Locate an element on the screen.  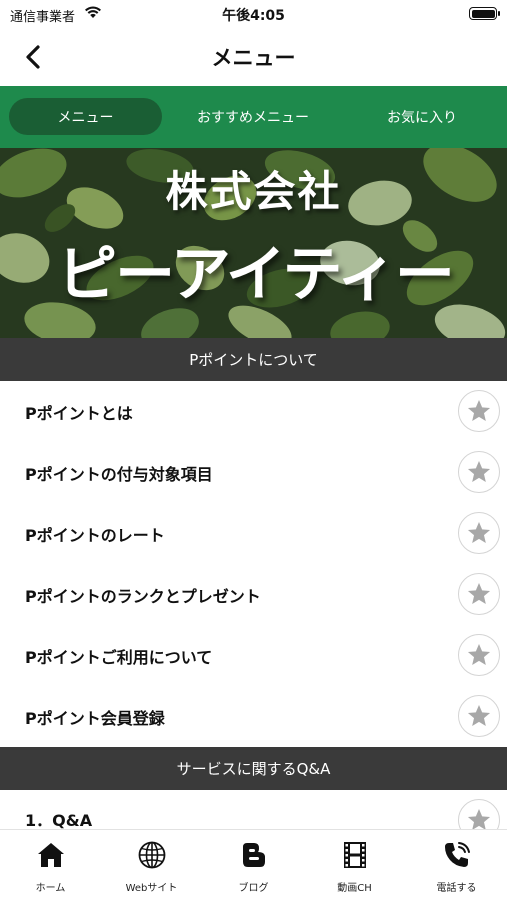
list-item-label: 1．Q&A is located at coordinates (59, 820).